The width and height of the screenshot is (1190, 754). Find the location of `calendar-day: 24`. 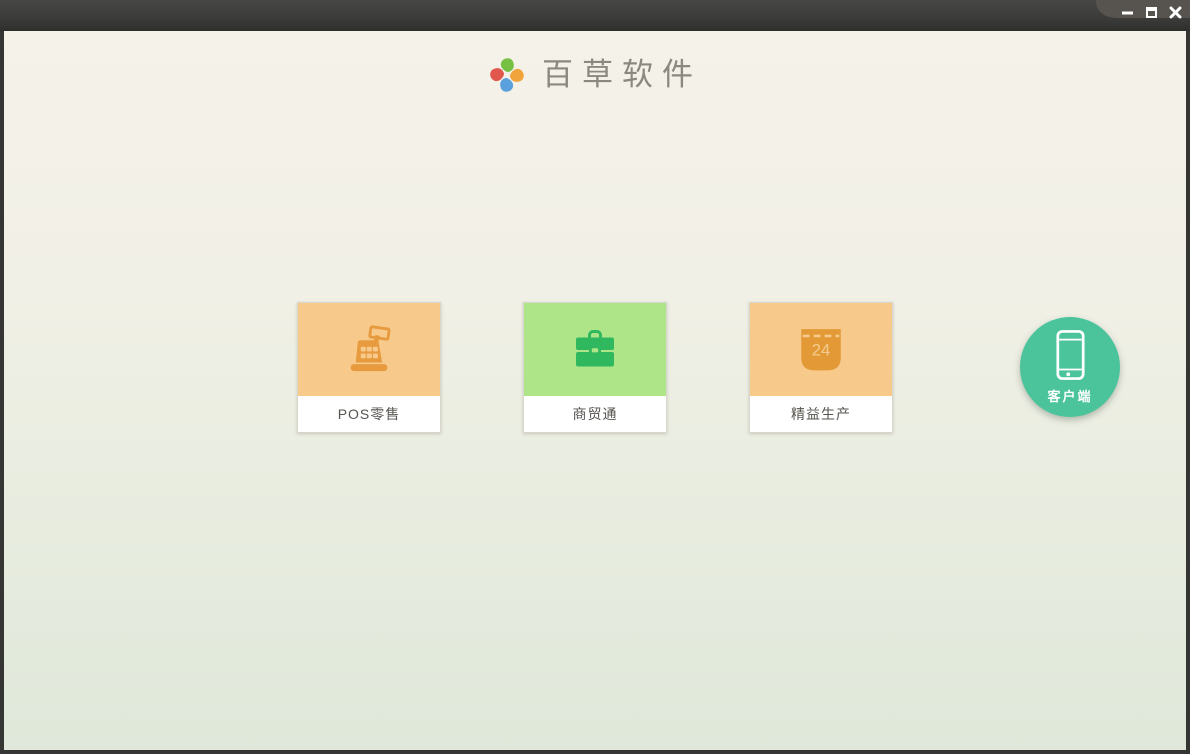

calendar-day: 24 is located at coordinates (821, 349).